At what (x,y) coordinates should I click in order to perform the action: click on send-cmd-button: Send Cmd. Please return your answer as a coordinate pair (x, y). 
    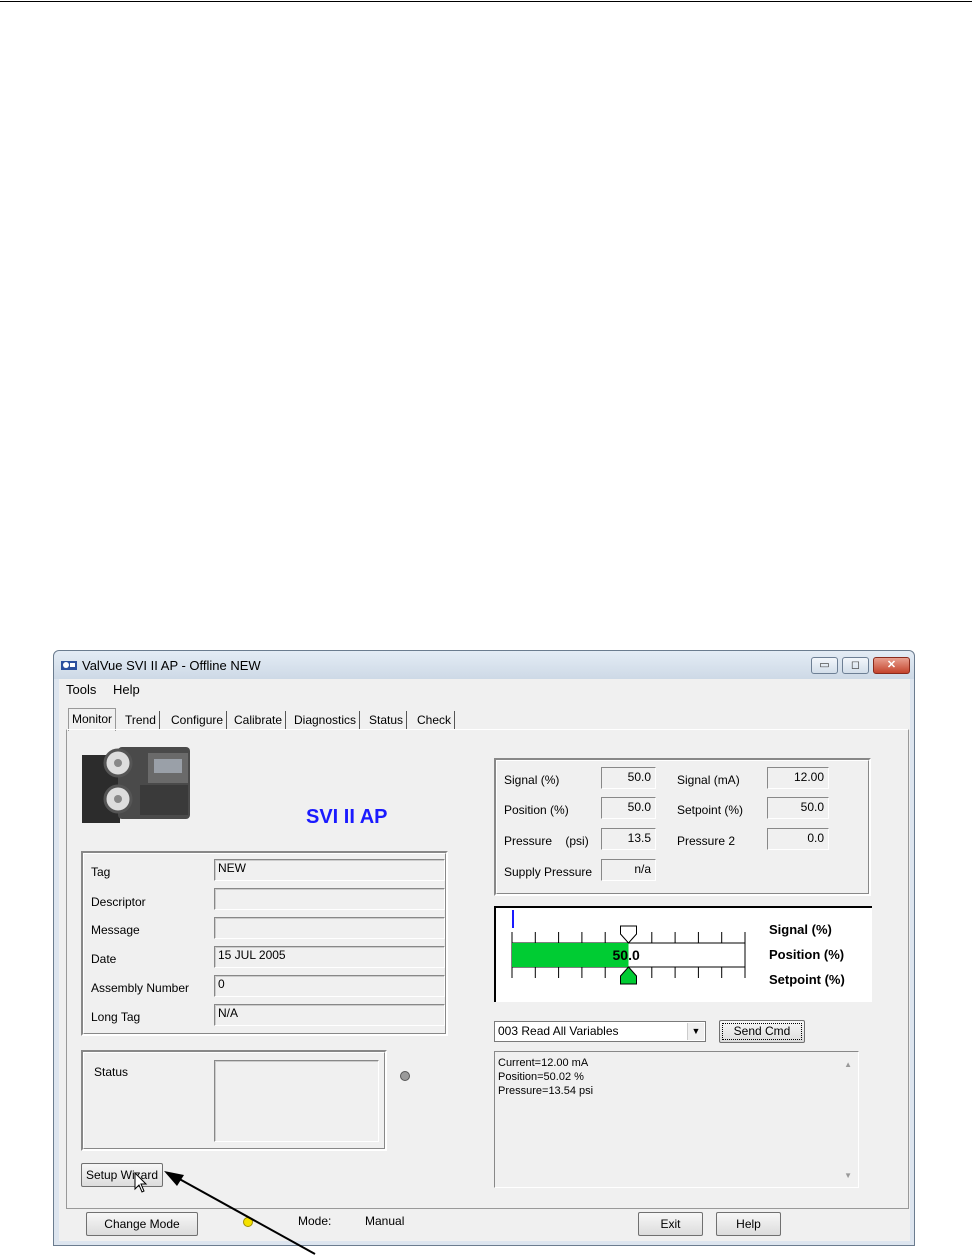
    Looking at the image, I should click on (762, 1031).